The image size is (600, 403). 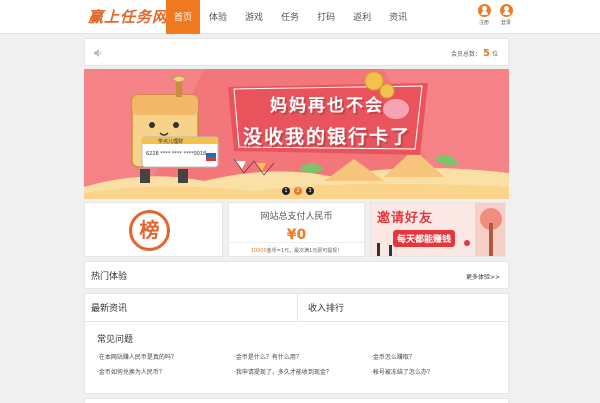 What do you see at coordinates (474, 53) in the screenshot?
I see `member-count: 会员总数： 5 位` at bounding box center [474, 53].